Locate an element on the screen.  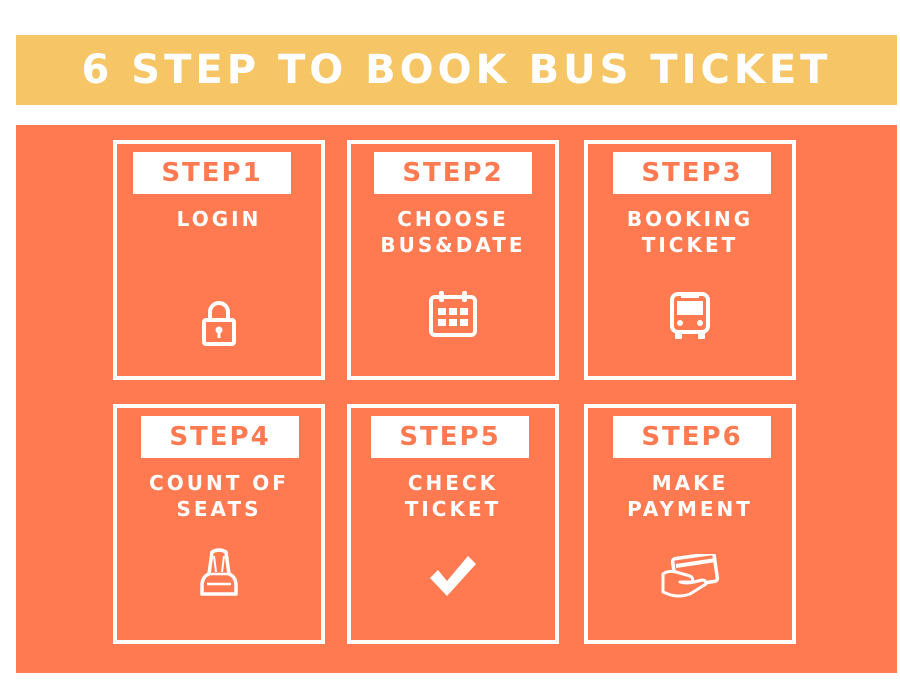
credit-card-icon is located at coordinates (690, 576).